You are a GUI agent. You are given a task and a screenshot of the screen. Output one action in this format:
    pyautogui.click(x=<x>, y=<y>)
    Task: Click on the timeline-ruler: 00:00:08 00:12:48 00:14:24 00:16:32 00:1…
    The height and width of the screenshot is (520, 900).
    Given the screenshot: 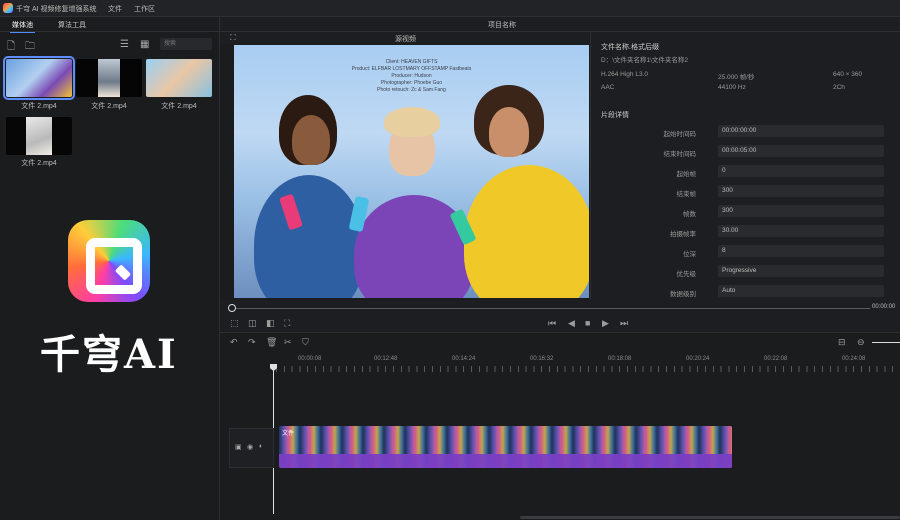 What is the action you would take?
    pyautogui.click(x=584, y=363)
    